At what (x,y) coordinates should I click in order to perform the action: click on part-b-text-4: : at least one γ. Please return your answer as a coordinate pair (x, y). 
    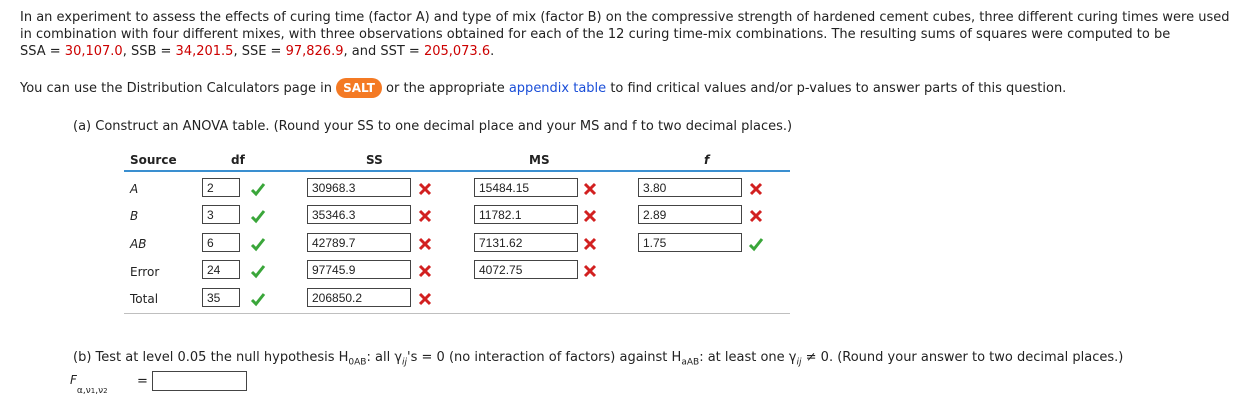
    Looking at the image, I should click on (748, 357).